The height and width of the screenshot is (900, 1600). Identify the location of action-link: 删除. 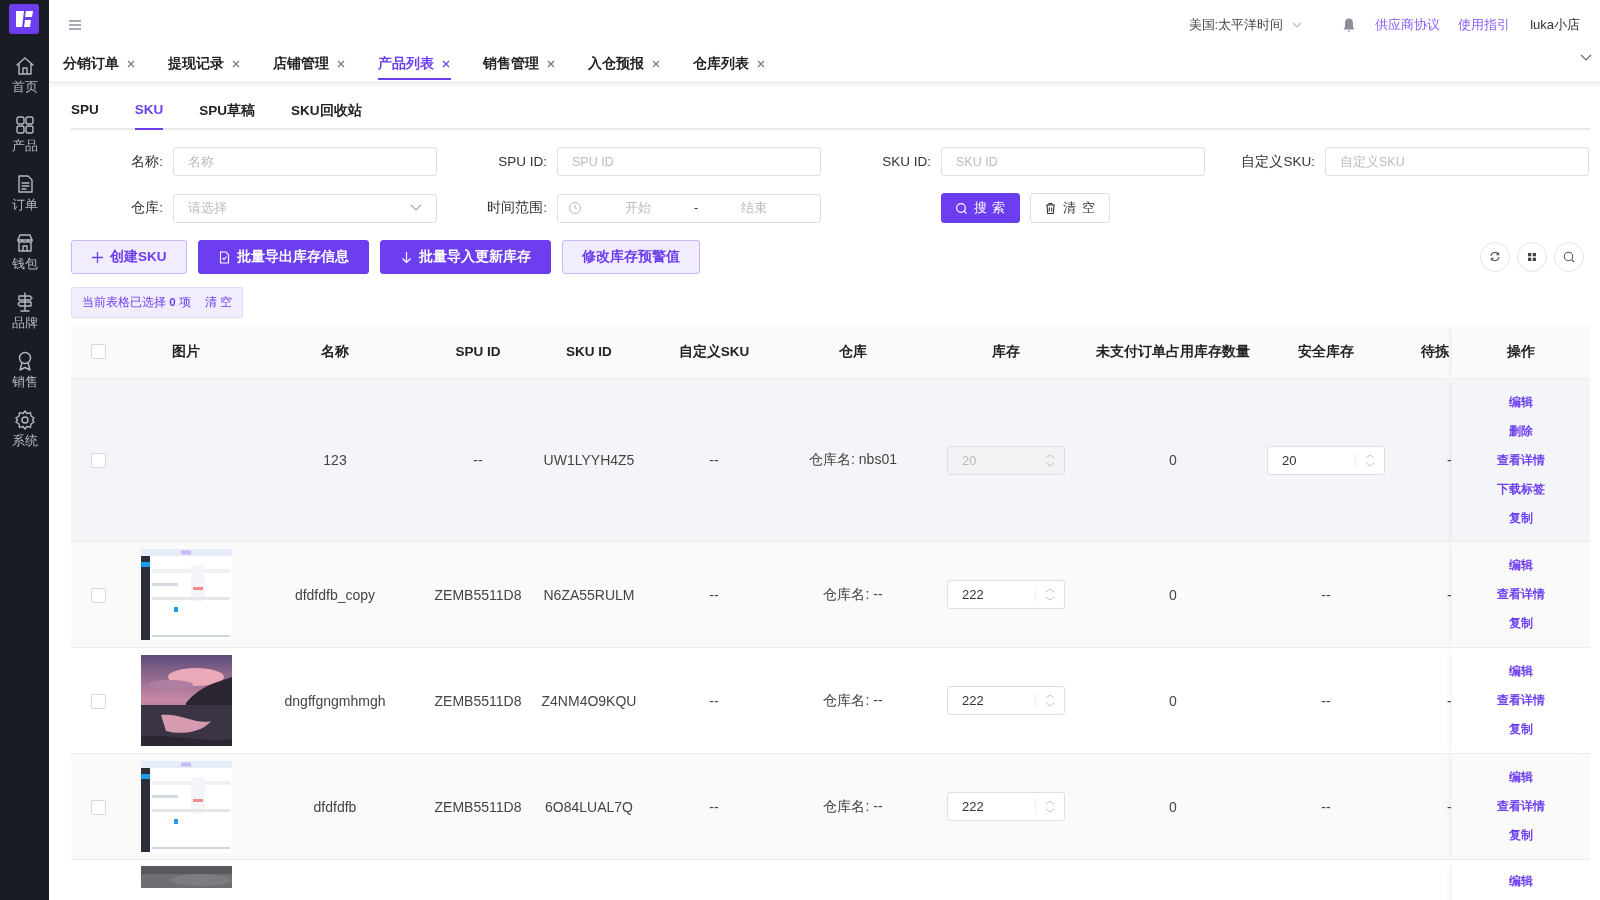
(1521, 431).